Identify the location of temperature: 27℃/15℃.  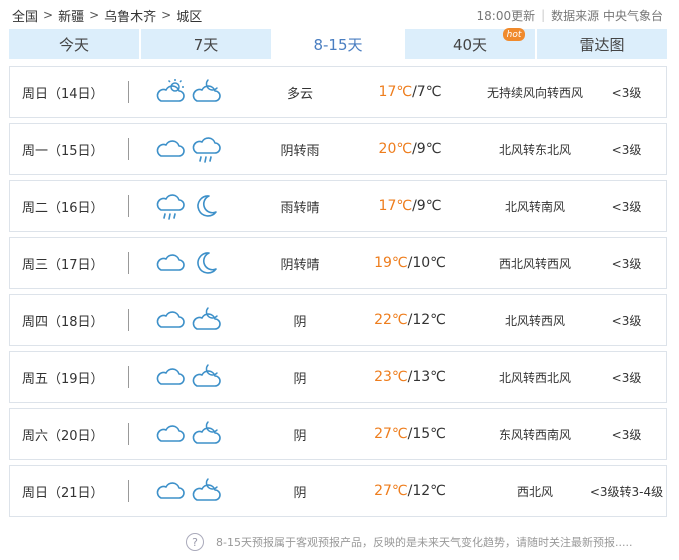
(410, 434).